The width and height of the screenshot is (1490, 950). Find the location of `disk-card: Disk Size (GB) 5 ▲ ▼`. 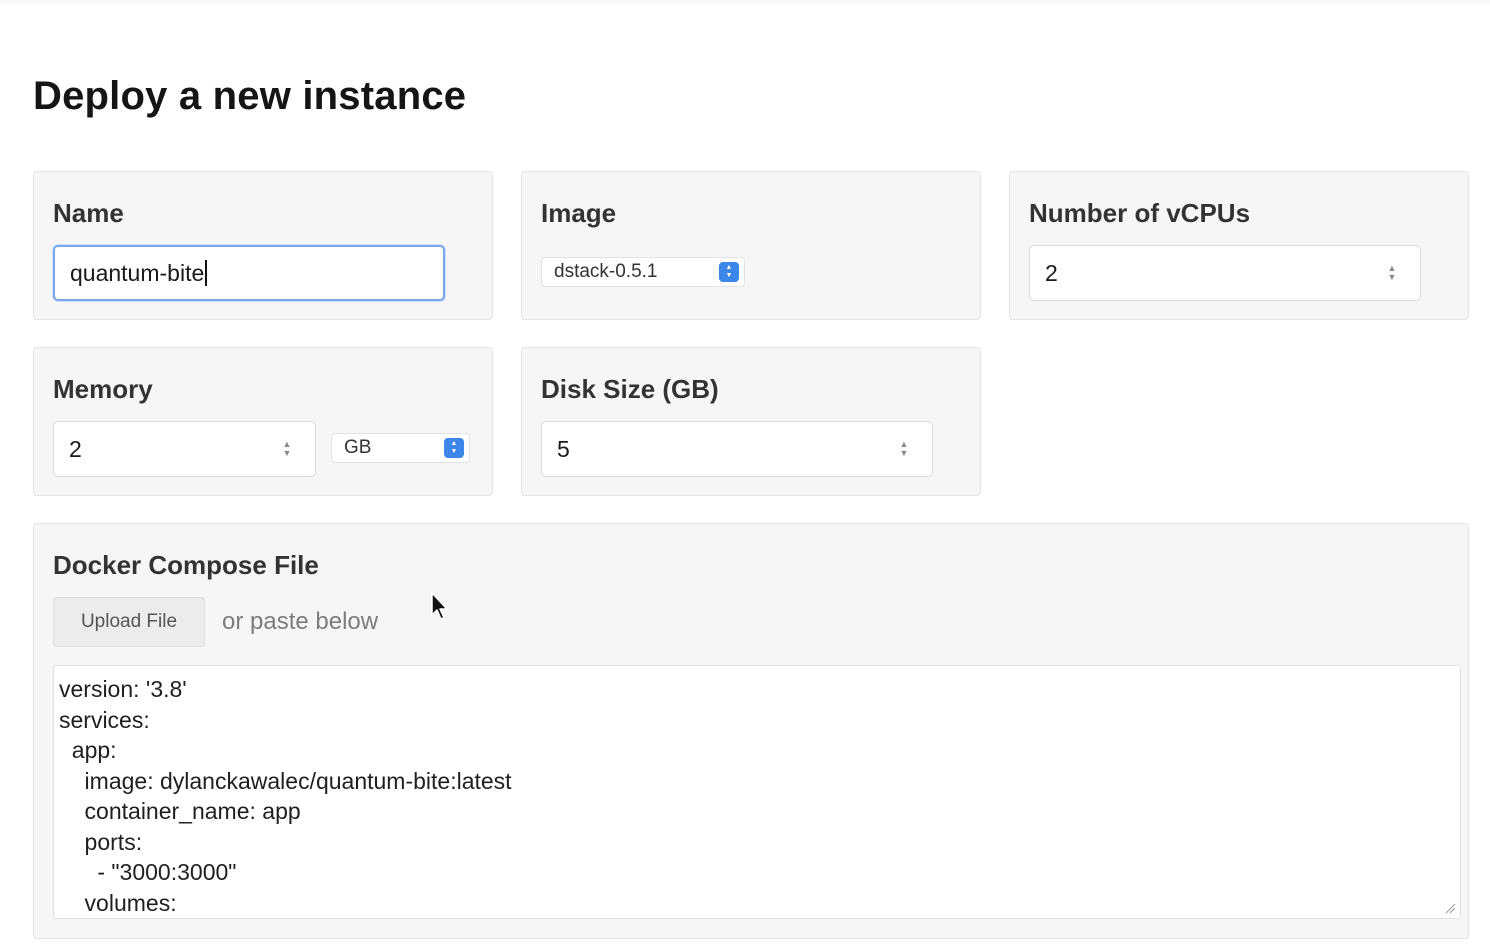

disk-card: Disk Size (GB) 5 ▲ ▼ is located at coordinates (751, 421).